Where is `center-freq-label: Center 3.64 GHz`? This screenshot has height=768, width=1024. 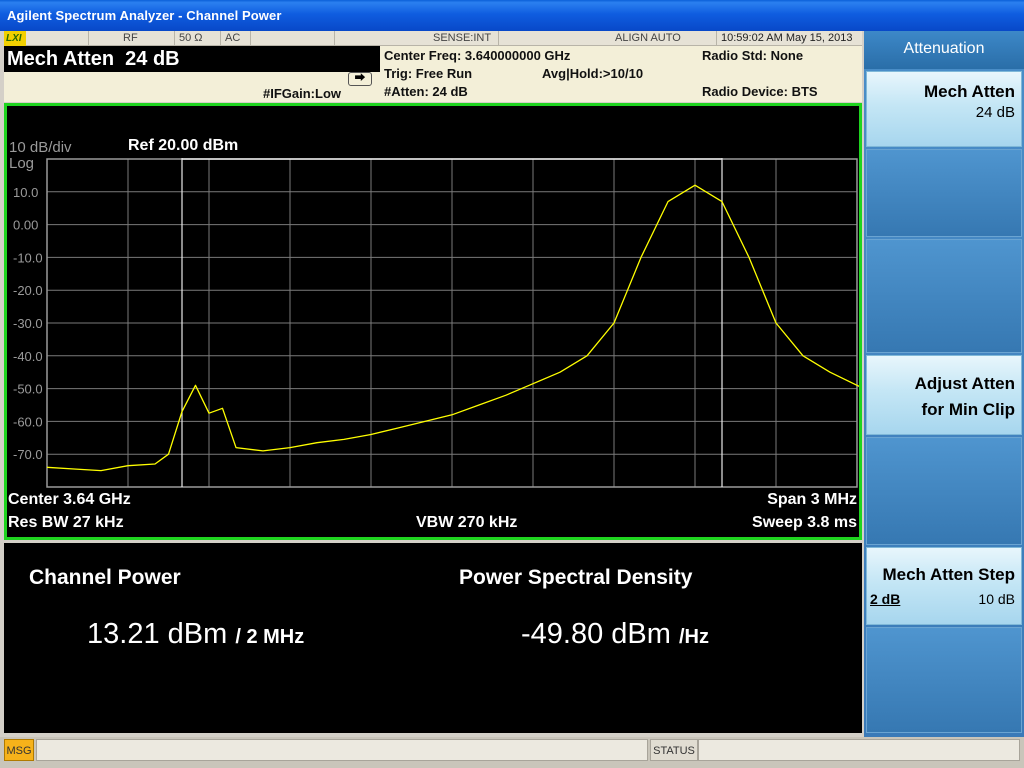
center-freq-label: Center 3.64 GHz is located at coordinates (69, 499).